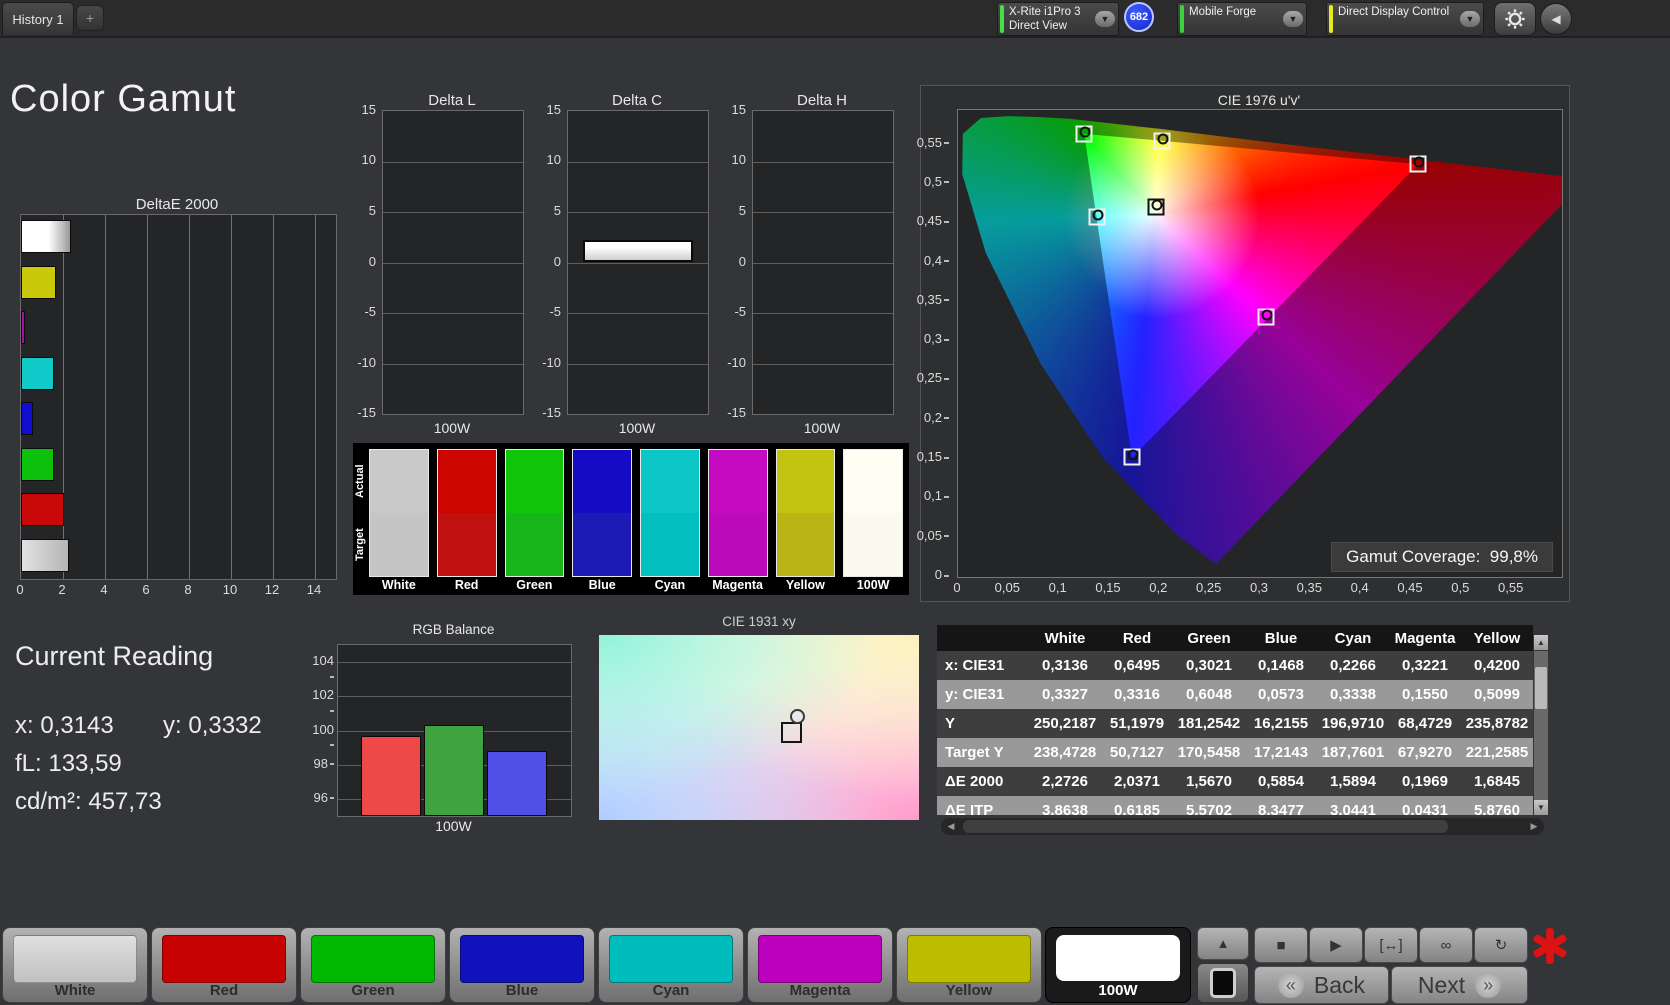 Image resolution: width=1670 pixels, height=1005 pixels. Describe the element at coordinates (1223, 983) in the screenshot. I see `pattern-window-toggle` at that location.